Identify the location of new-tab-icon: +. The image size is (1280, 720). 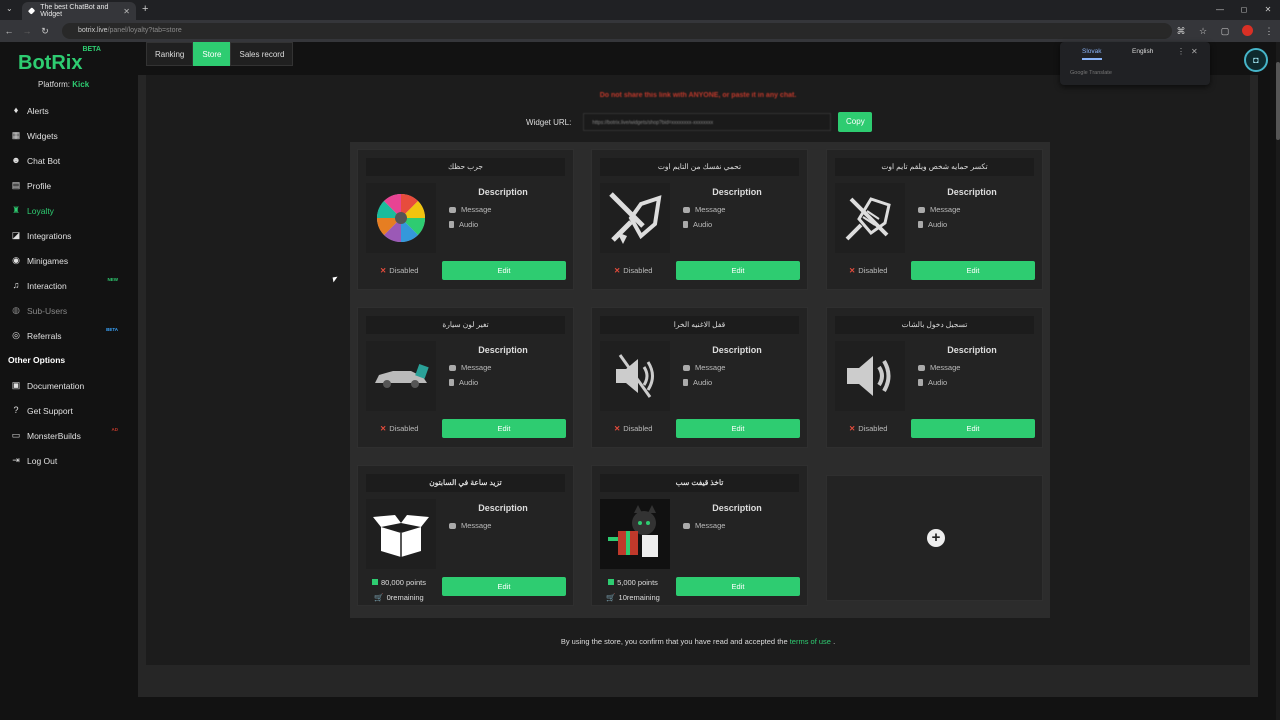
(145, 9).